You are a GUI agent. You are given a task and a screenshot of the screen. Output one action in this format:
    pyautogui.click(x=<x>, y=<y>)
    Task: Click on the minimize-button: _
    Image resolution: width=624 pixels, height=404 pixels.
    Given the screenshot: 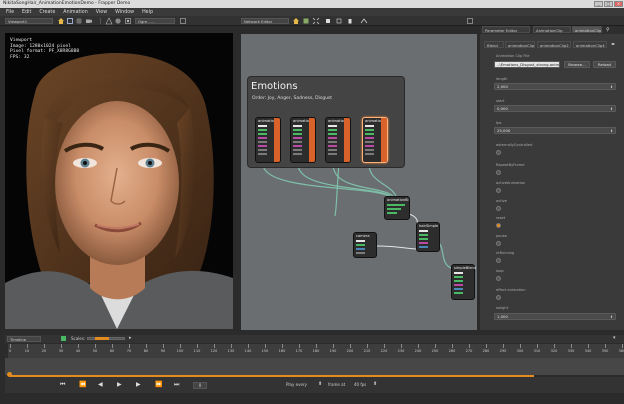 What is the action you would take?
    pyautogui.click(x=598, y=4)
    